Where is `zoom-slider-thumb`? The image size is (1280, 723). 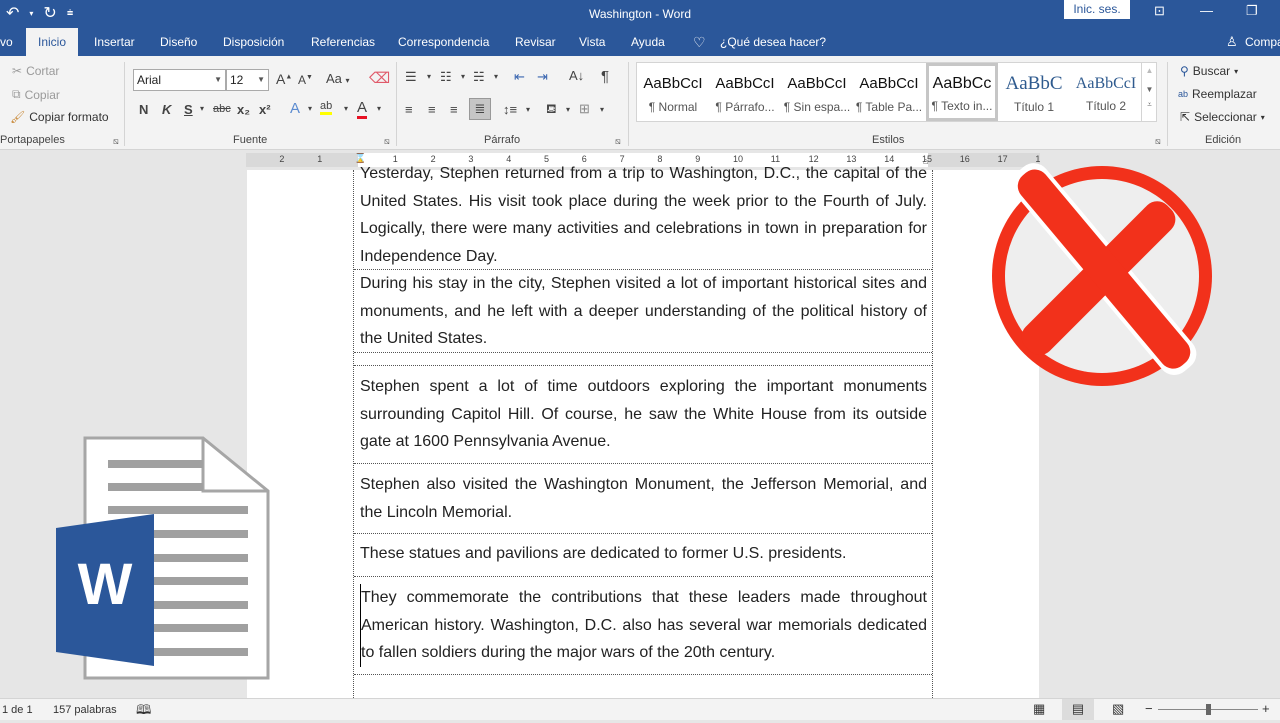 zoom-slider-thumb is located at coordinates (1208, 709).